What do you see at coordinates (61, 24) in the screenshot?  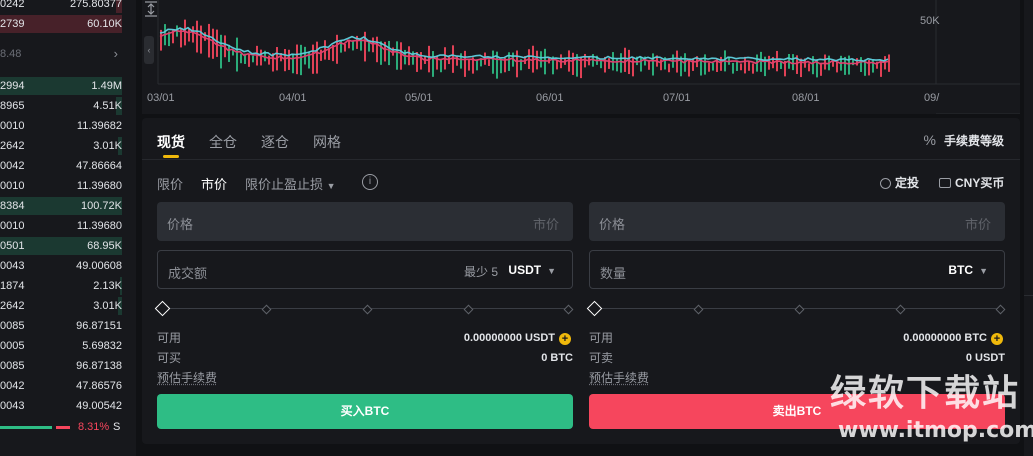 I see `ask-row: 2739 60.10K` at bounding box center [61, 24].